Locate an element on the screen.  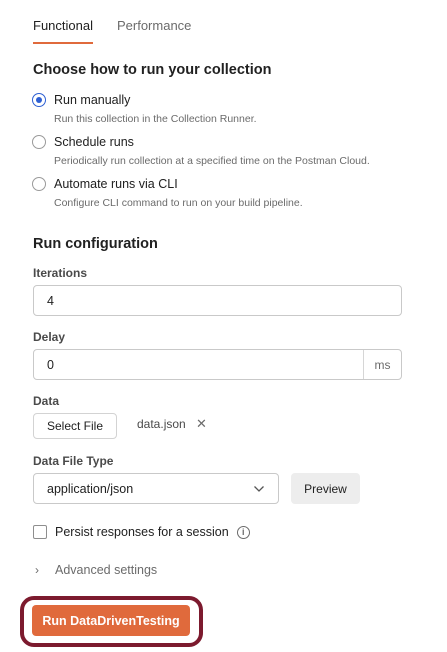
iterations-value: 4 is located at coordinates (50, 300).